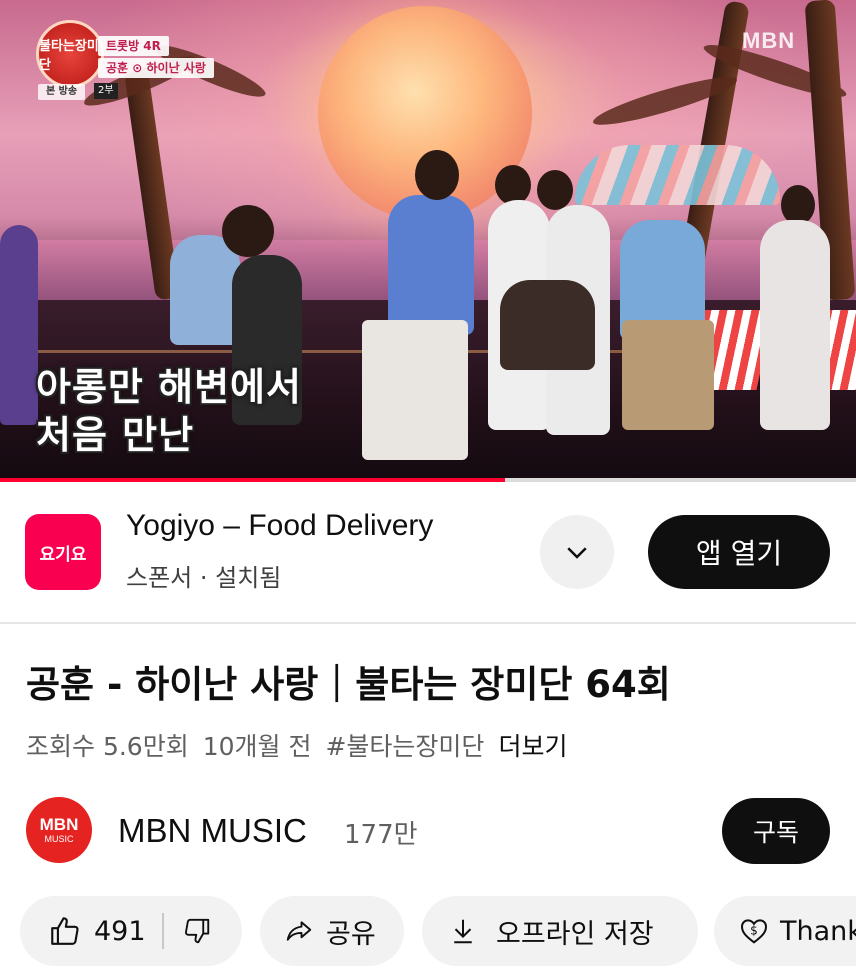 The width and height of the screenshot is (856, 979). What do you see at coordinates (156, 68) in the screenshot?
I see `matchup-tag: 공훈 ⊙ 하이난 사랑` at bounding box center [156, 68].